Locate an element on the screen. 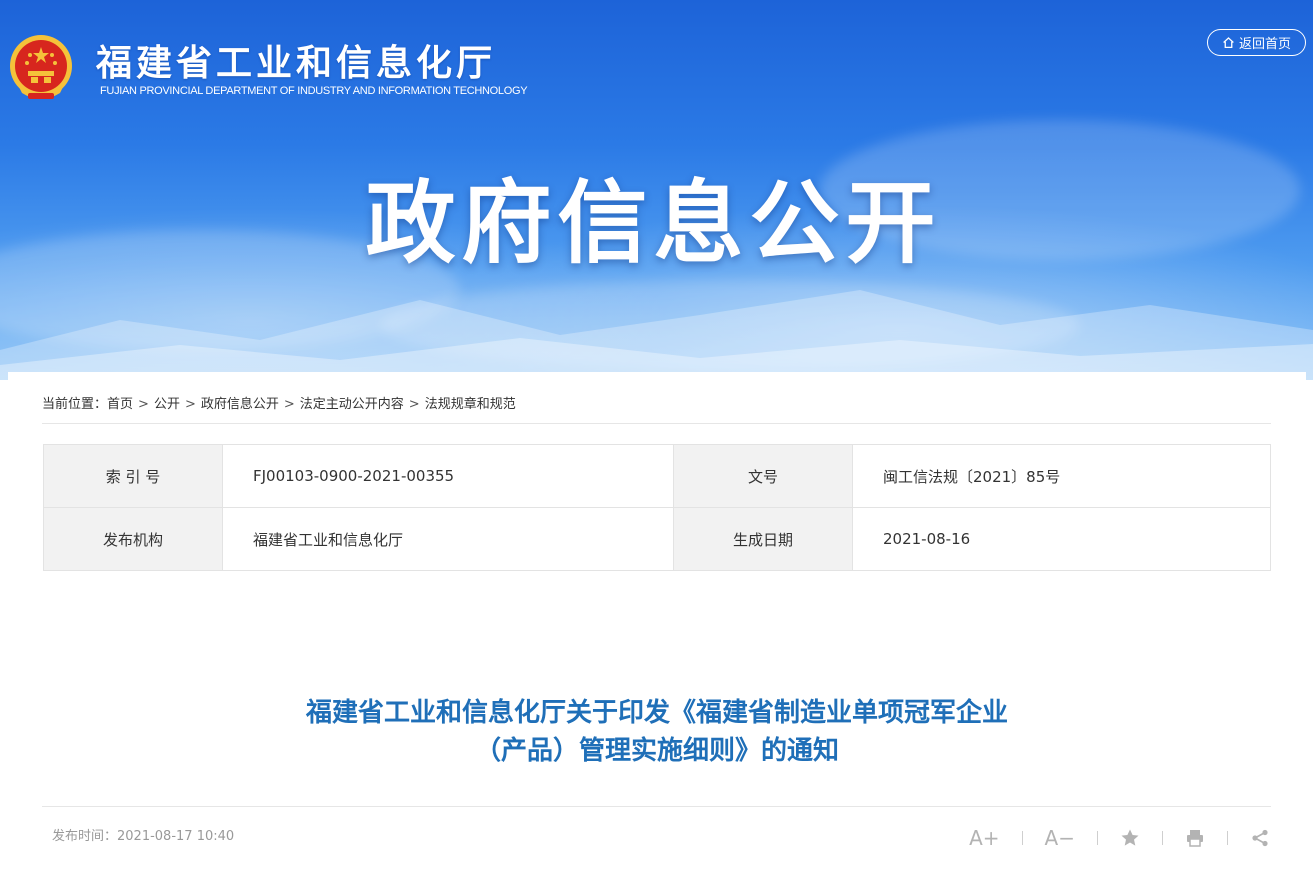  publish-time-value: 2021-08-17 10:40 is located at coordinates (176, 836).